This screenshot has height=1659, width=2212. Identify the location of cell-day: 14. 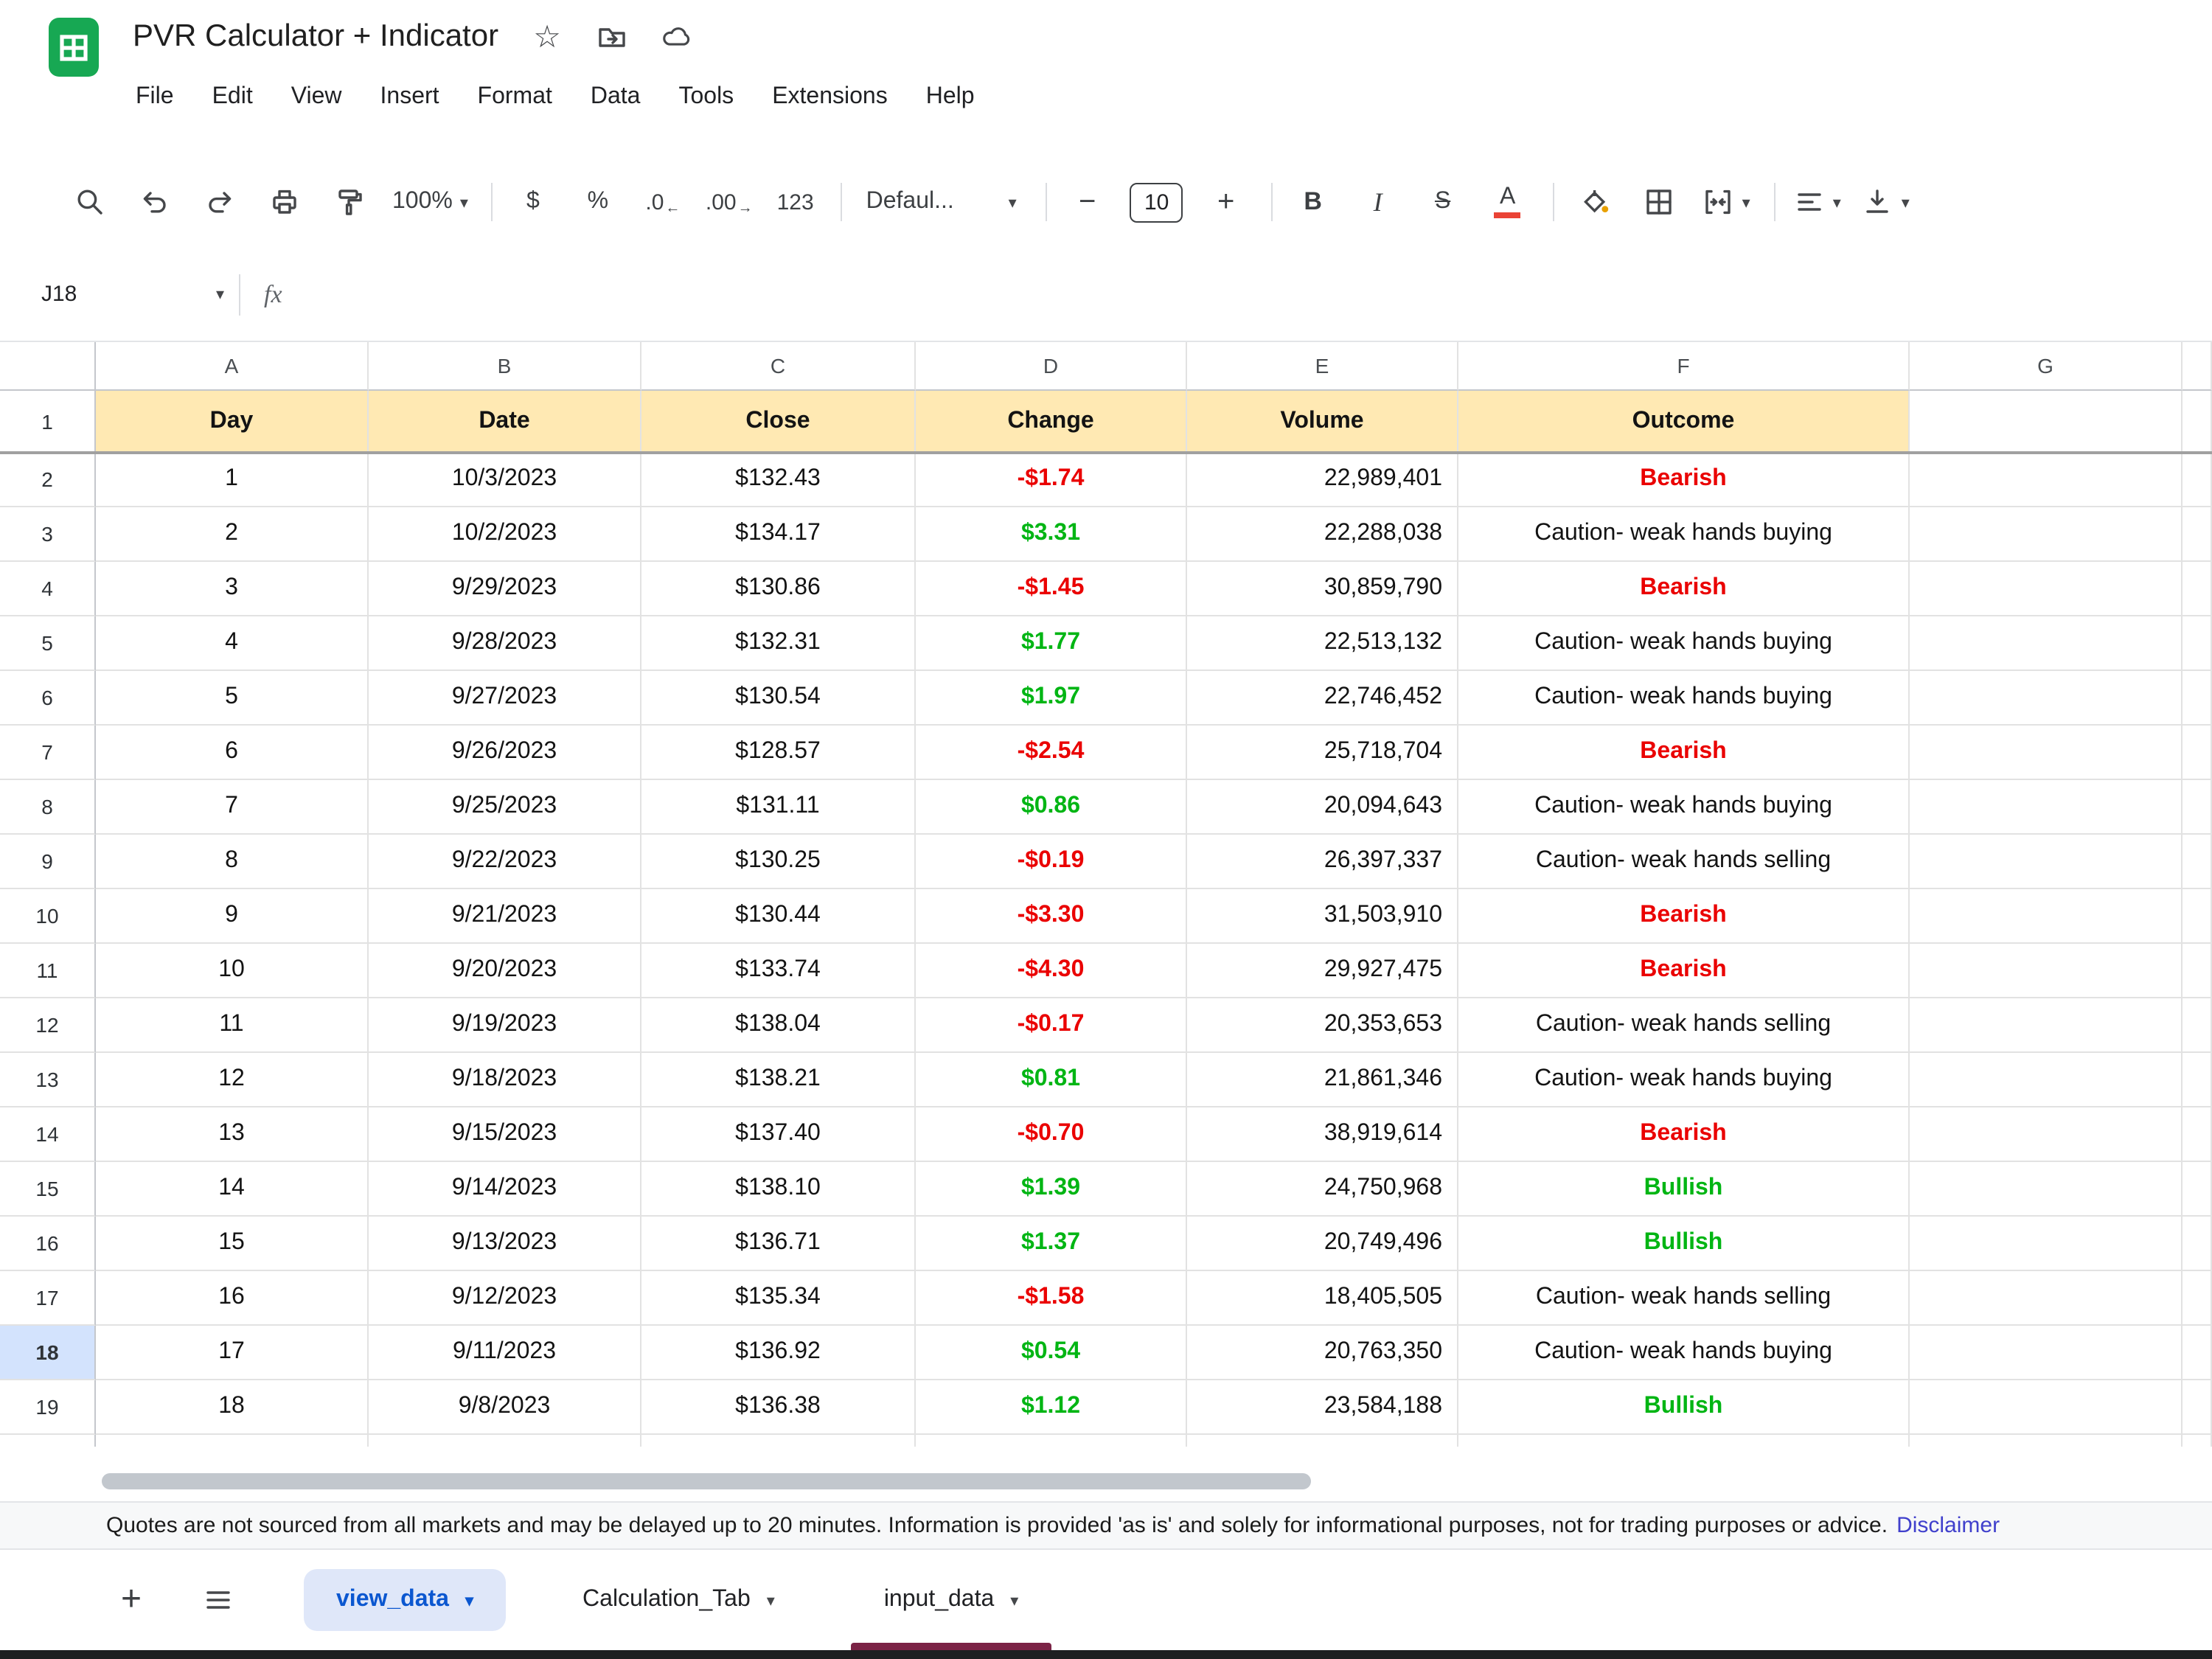
(232, 1189).